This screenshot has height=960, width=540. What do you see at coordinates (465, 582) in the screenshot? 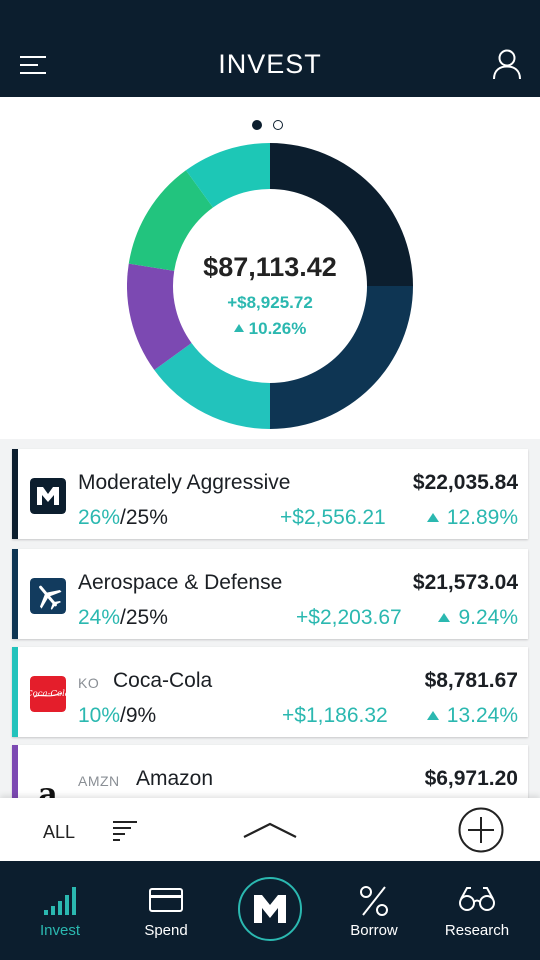
I see `holding-value: $21,573.04` at bounding box center [465, 582].